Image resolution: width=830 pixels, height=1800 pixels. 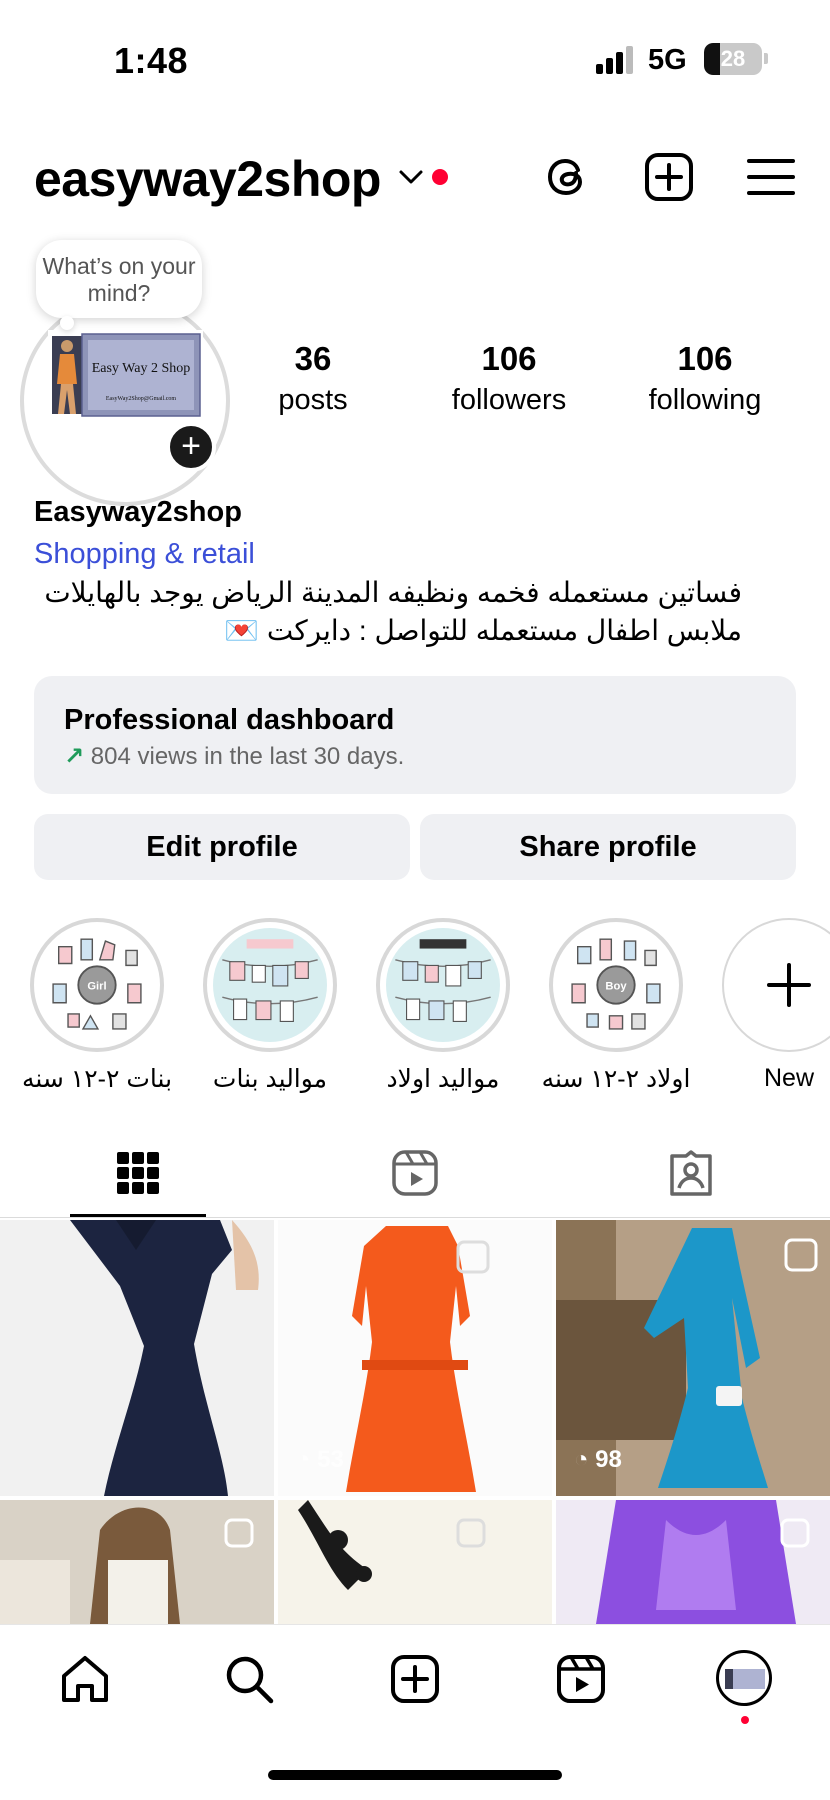 I want to click on profile-avatar-thumb, so click(x=745, y=1679).